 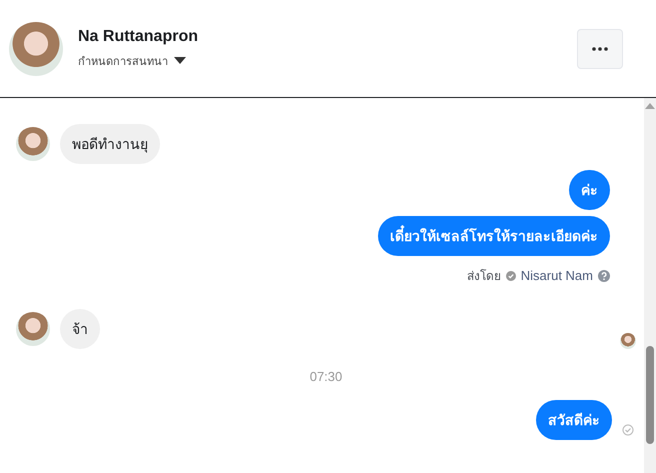 I want to click on contact-name: Na Ruttanapron, so click(x=138, y=37).